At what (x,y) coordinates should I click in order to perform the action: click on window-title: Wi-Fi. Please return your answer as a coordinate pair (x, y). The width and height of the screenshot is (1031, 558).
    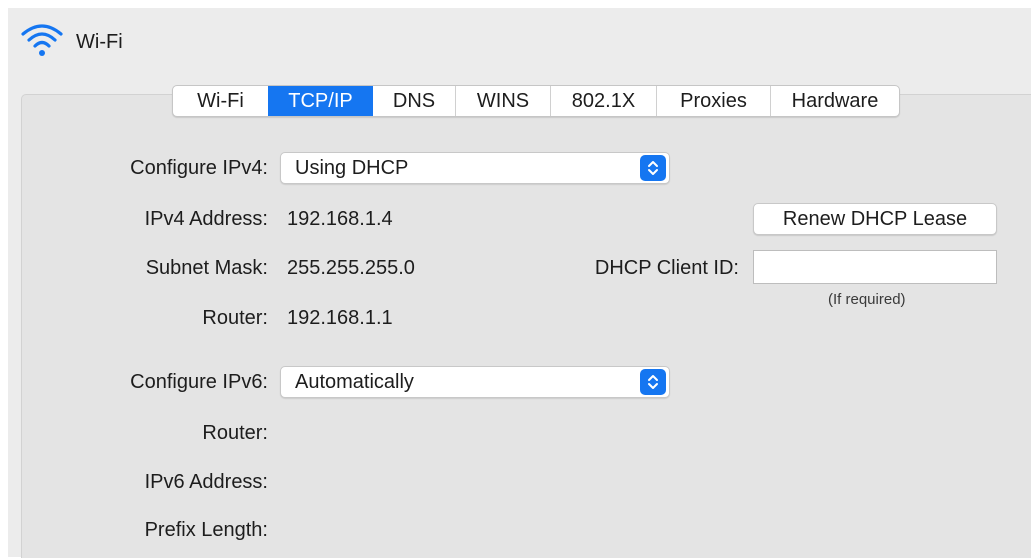
    Looking at the image, I should click on (99, 41).